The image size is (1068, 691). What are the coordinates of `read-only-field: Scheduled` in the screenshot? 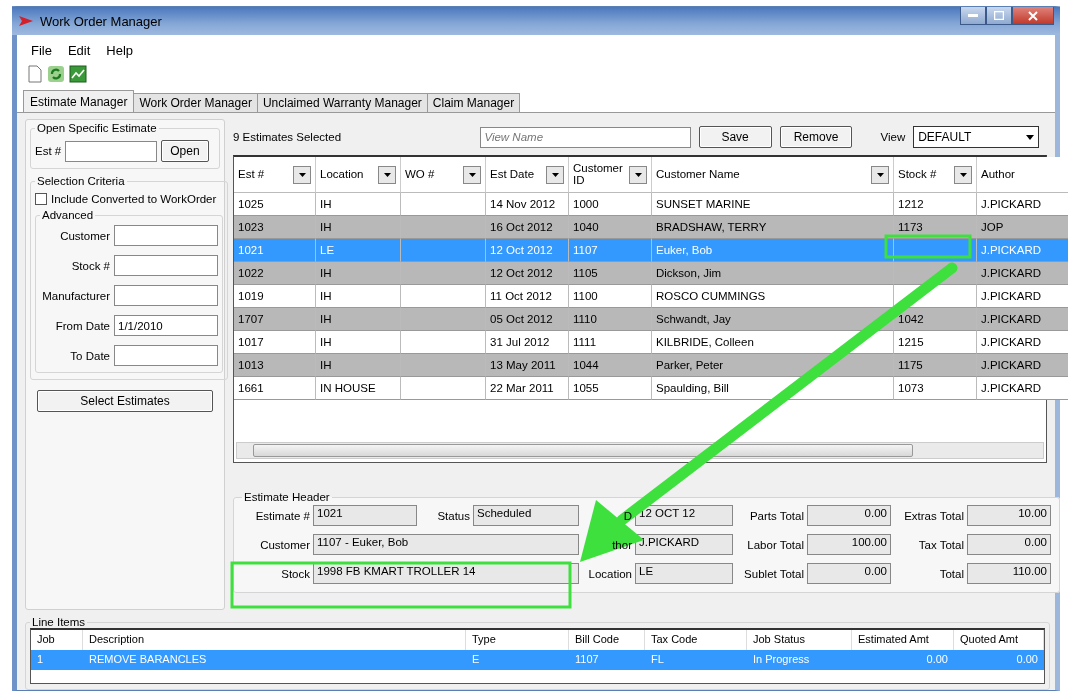 It's located at (526, 515).